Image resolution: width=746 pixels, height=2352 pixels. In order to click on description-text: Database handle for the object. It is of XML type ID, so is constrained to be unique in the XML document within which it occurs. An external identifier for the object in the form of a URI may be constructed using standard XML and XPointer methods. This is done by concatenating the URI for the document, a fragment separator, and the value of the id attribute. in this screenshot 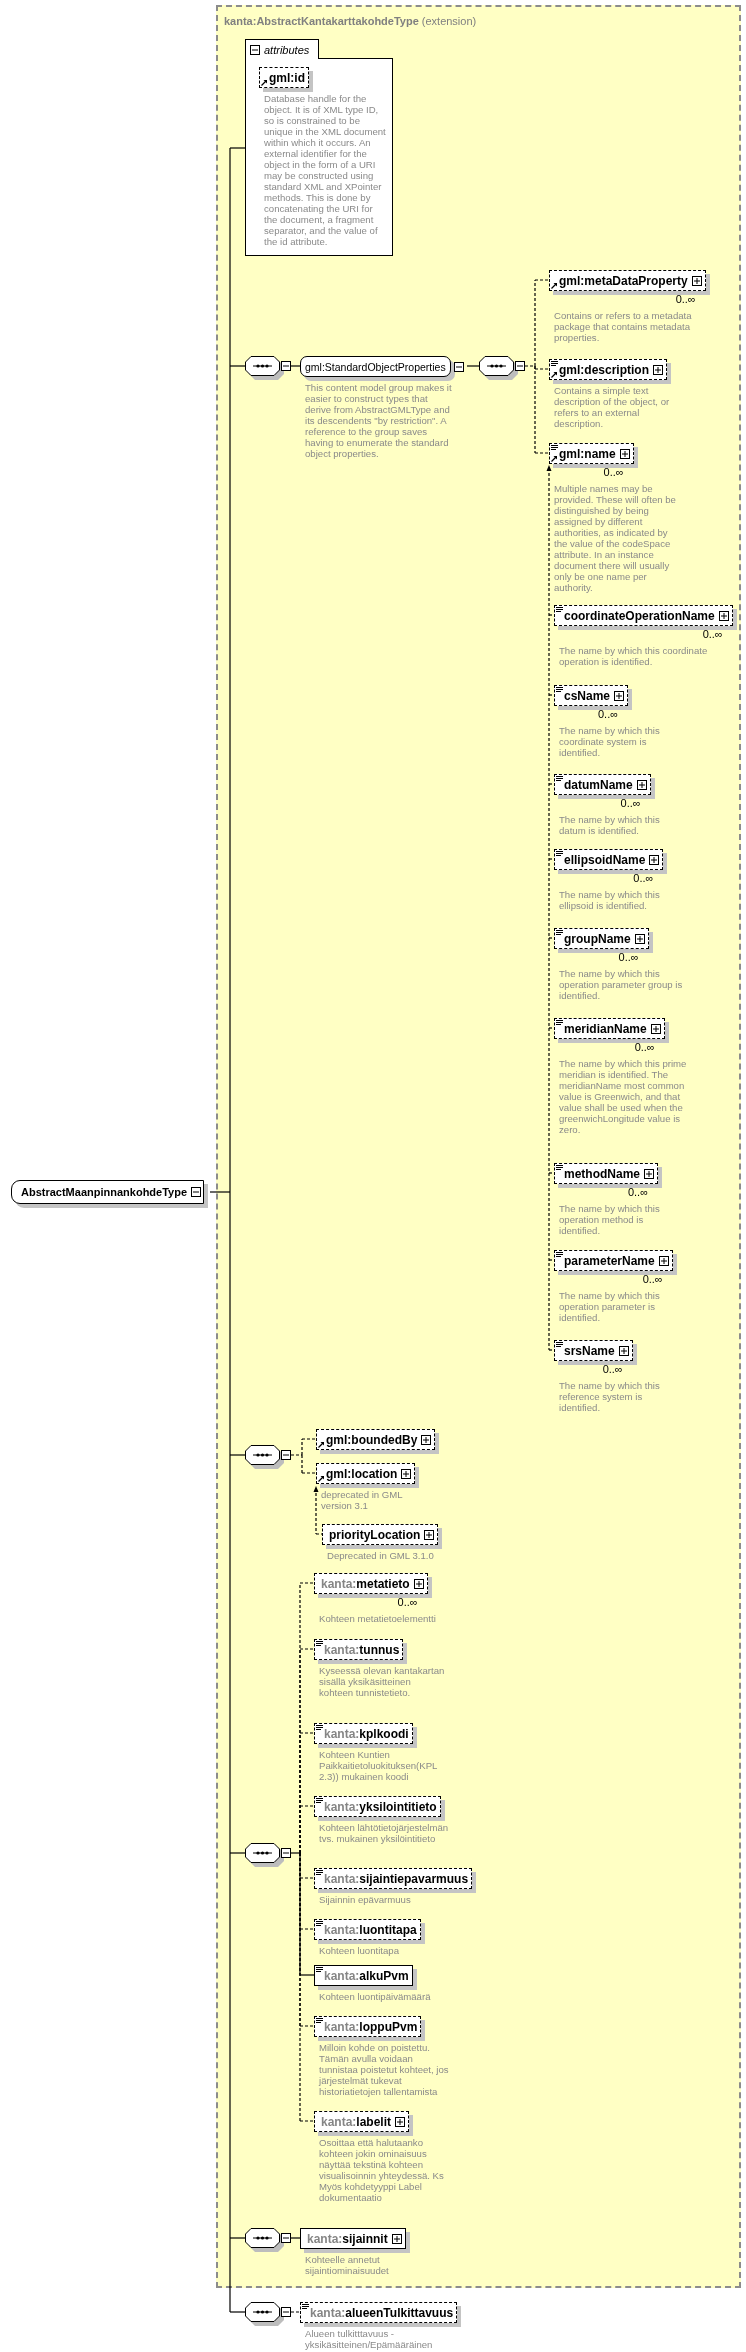, I will do `click(325, 170)`.